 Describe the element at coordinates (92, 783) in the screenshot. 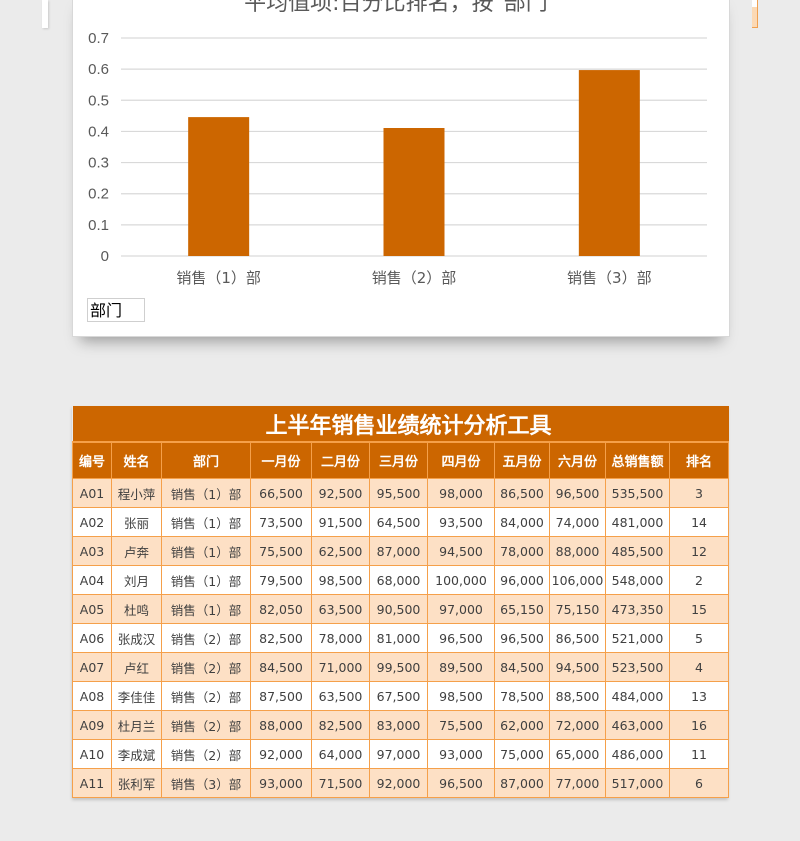

I see `table-cell: A11` at that location.